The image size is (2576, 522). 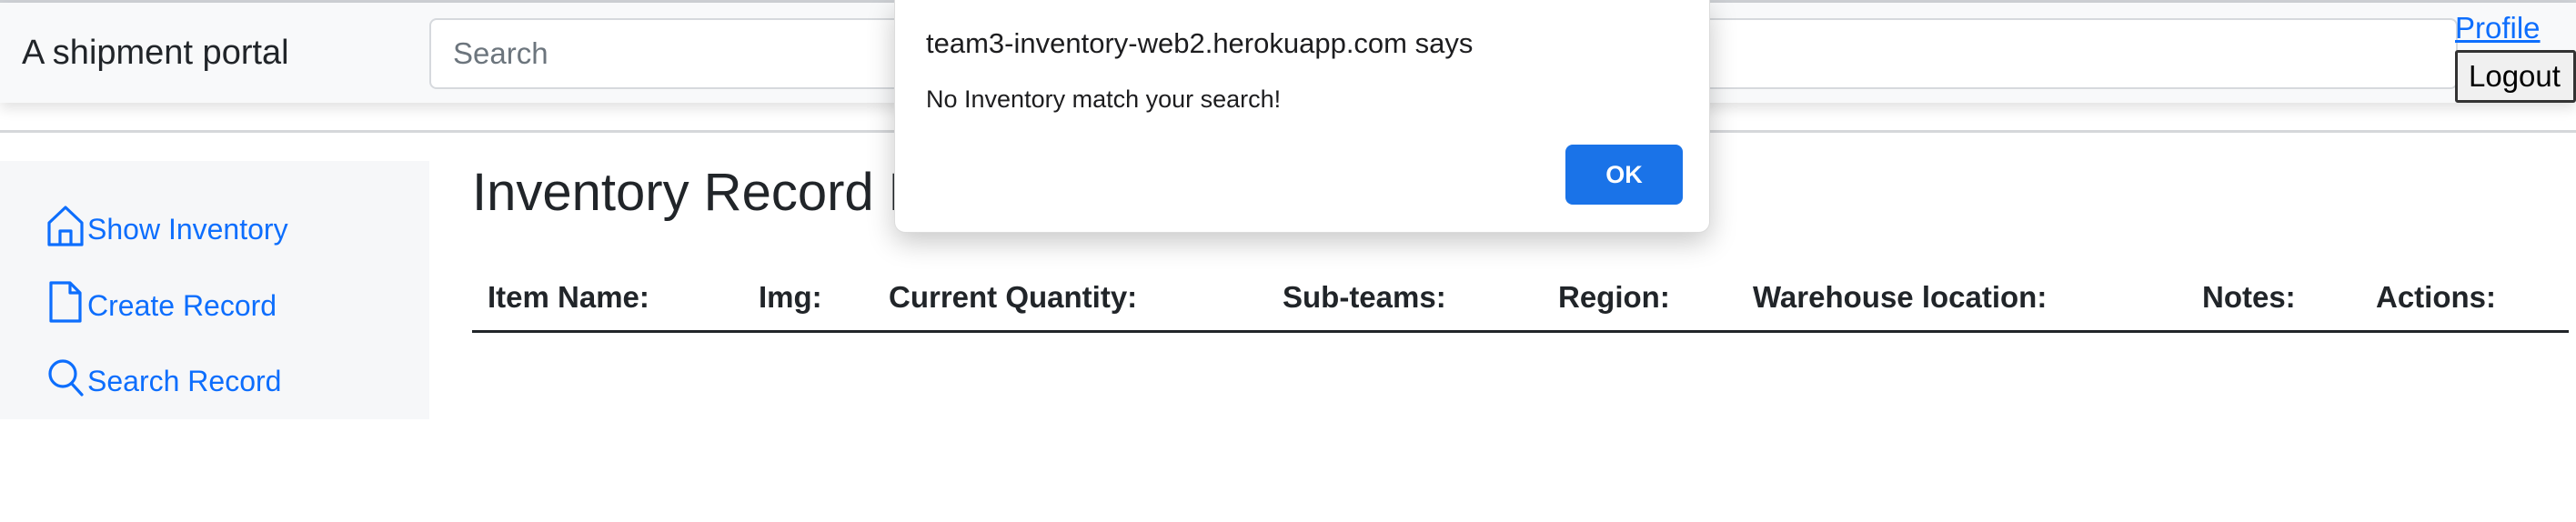 What do you see at coordinates (2498, 28) in the screenshot?
I see `profile-link: Profile` at bounding box center [2498, 28].